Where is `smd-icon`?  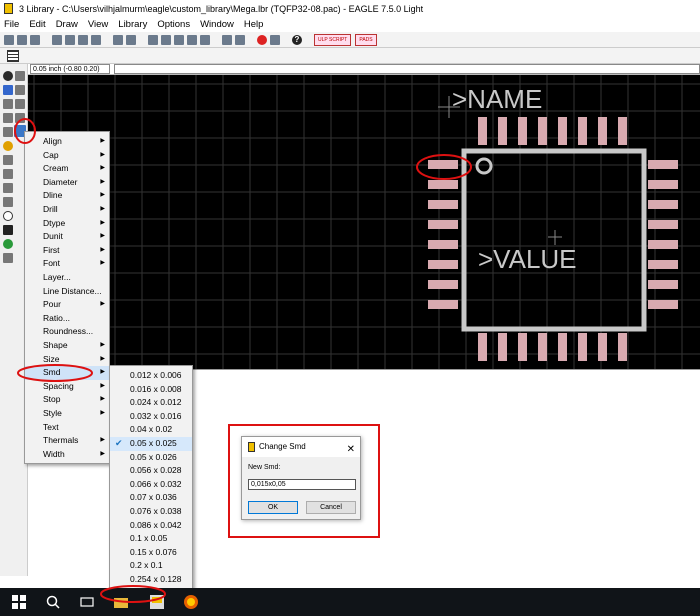 smd-icon is located at coordinates (8, 258).